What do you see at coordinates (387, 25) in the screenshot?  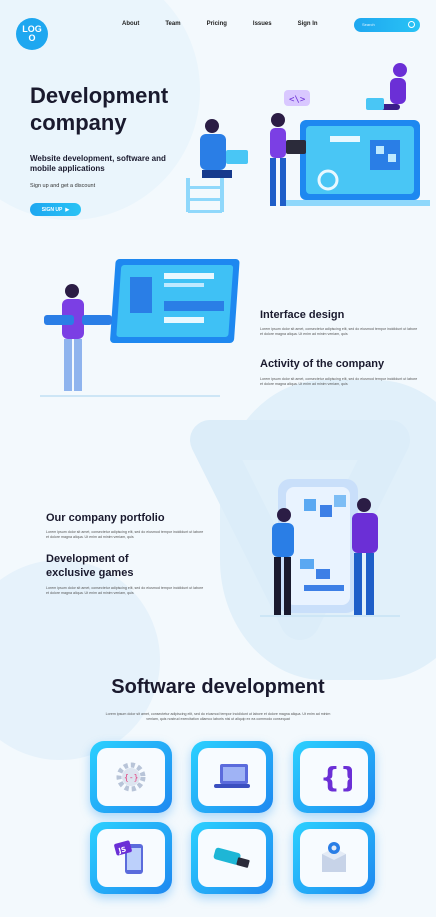 I see `search-input: Search` at bounding box center [387, 25].